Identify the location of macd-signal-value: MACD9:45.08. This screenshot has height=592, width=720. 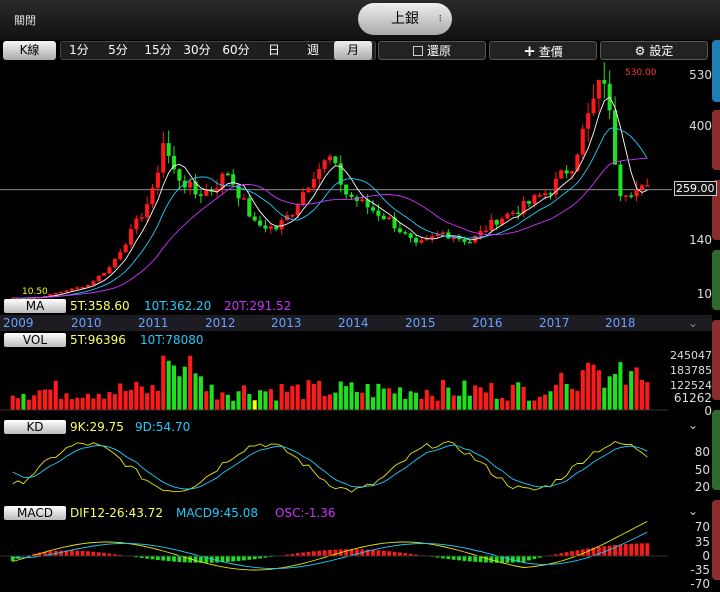
(217, 513).